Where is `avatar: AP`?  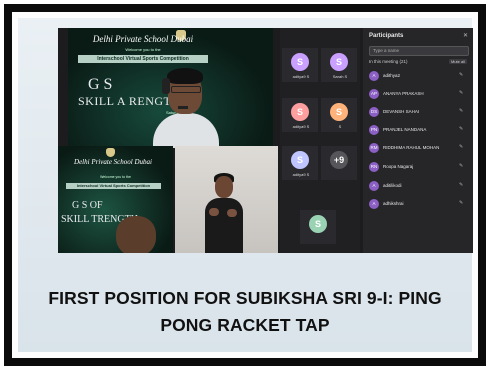 avatar: AP is located at coordinates (374, 94).